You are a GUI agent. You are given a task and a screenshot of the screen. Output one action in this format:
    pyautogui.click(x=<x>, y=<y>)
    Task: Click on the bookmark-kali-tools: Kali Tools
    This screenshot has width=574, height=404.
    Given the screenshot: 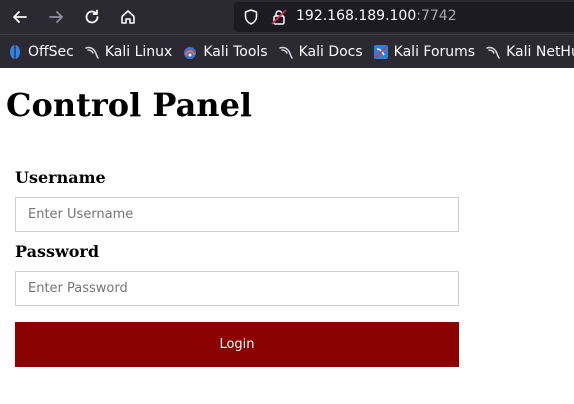 What is the action you would take?
    pyautogui.click(x=225, y=51)
    